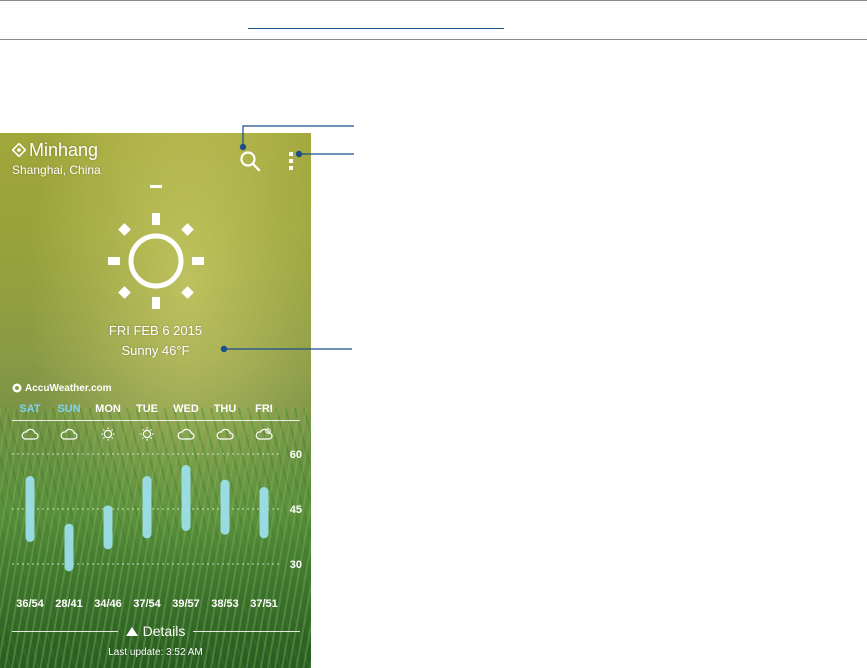 This screenshot has width=867, height=668. Describe the element at coordinates (225, 604) in the screenshot. I see `forecast-temp-range: 38/53` at that location.